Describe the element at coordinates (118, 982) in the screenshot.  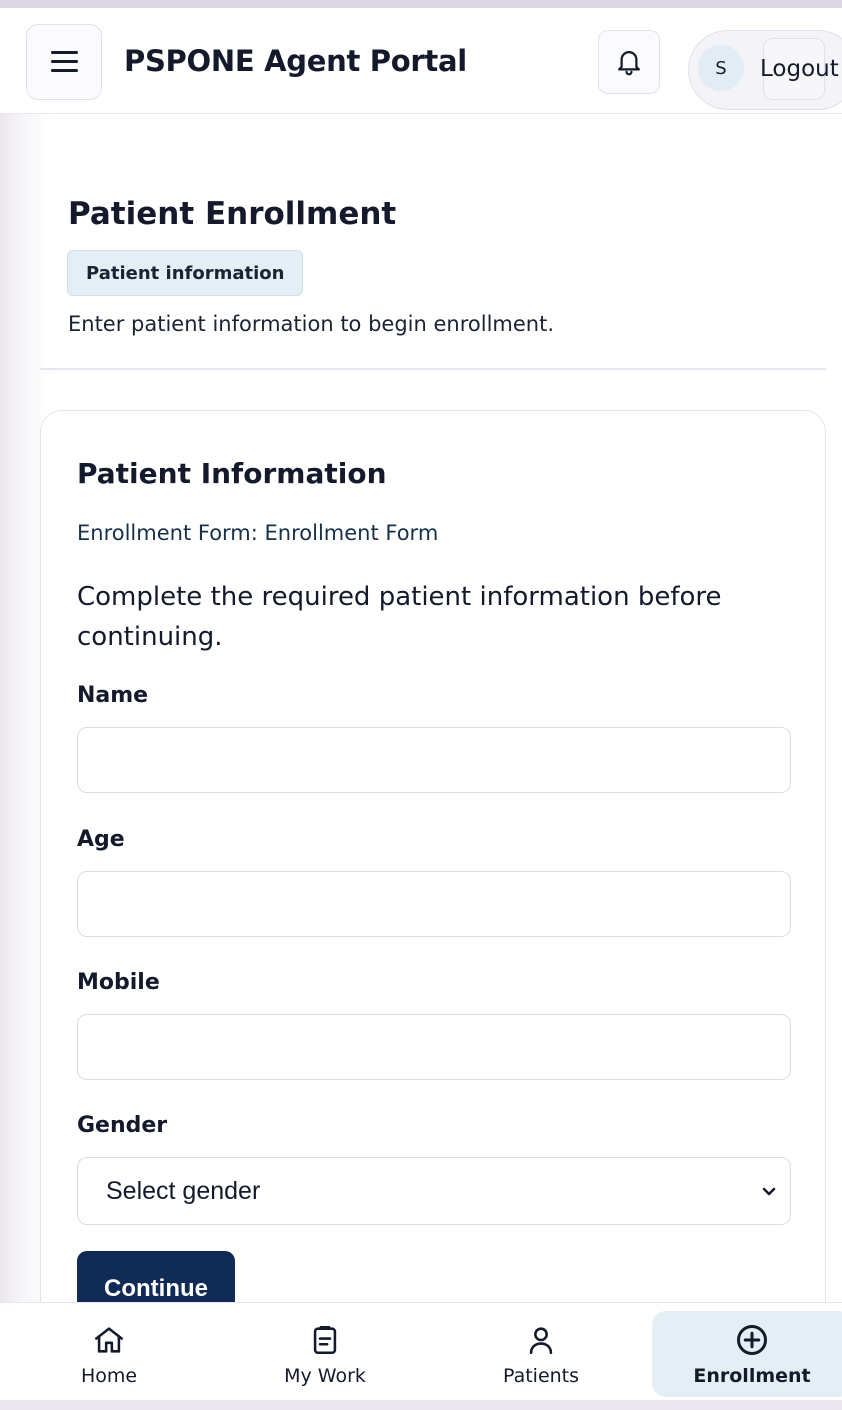
I see `mobile-label: Mobile` at that location.